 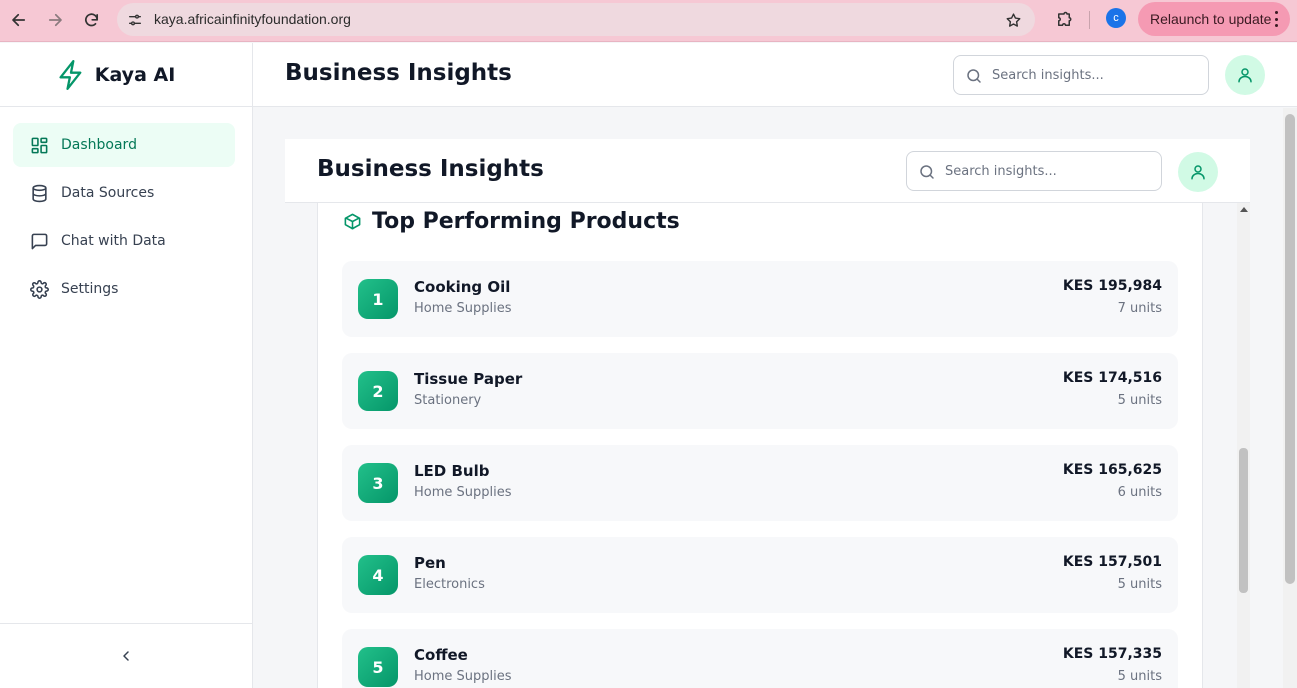 I want to click on product-name: Pen, so click(x=430, y=563).